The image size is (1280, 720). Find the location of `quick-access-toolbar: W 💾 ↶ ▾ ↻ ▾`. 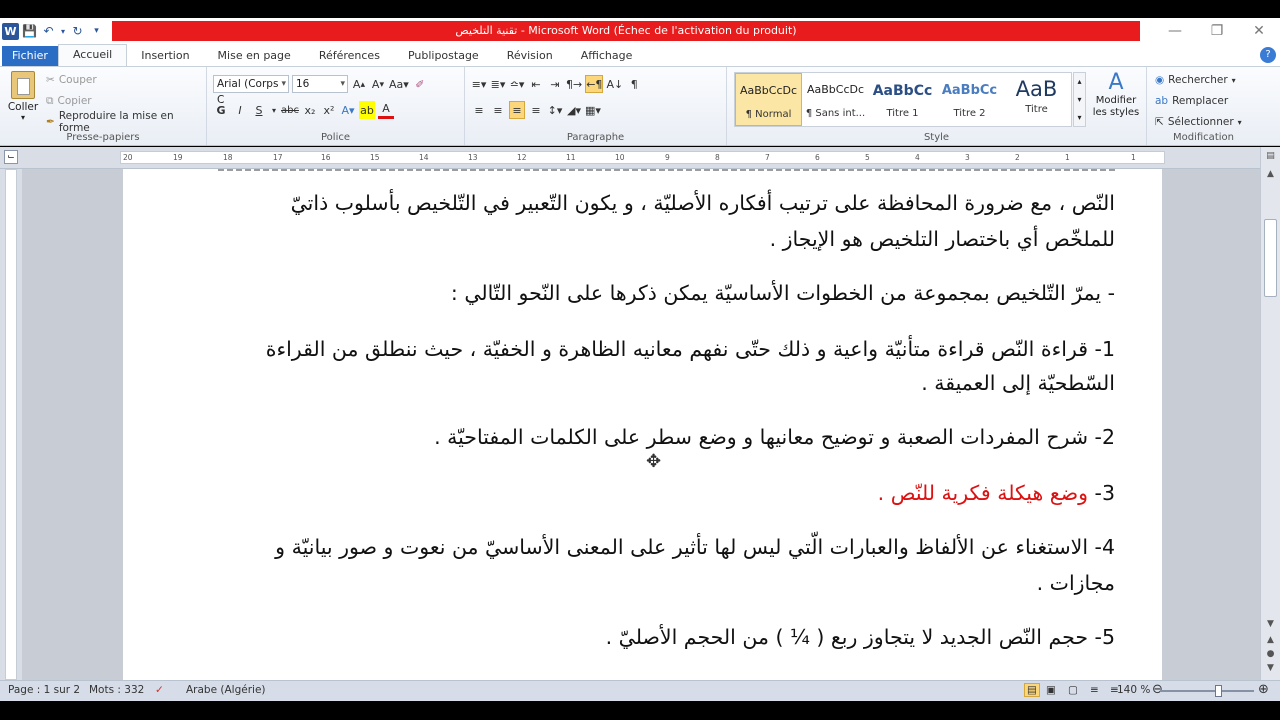

quick-access-toolbar: W 💾 ↶ ▾ ↻ ▾ is located at coordinates (52, 31).